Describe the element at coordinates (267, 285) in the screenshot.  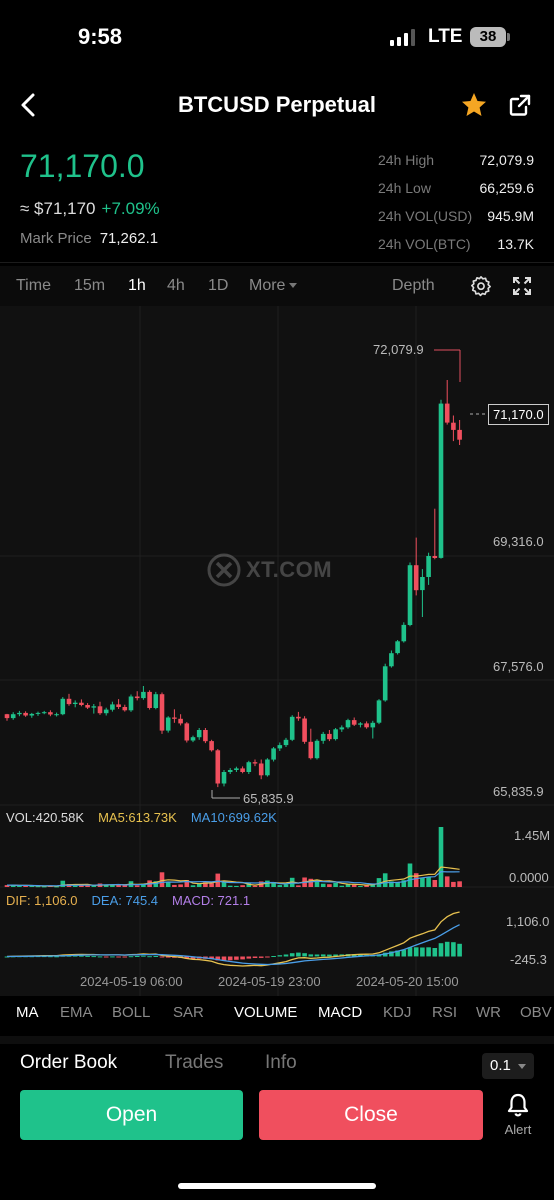
I see `tab-more-label: More` at that location.